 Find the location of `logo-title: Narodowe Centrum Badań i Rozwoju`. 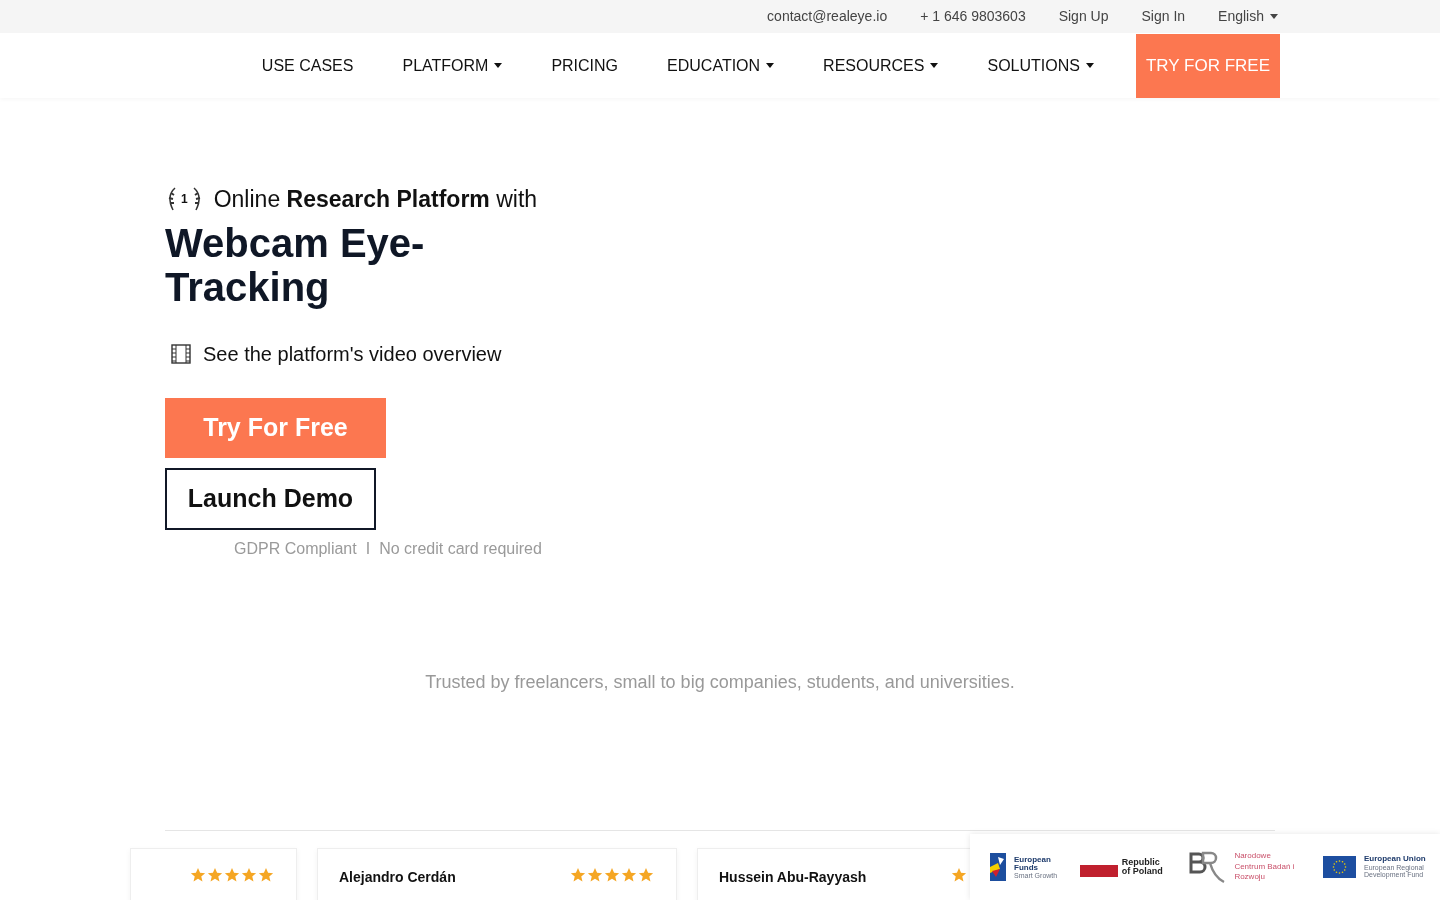

logo-title: Narodowe Centrum Badań i Rozwoju is located at coordinates (1265, 867).